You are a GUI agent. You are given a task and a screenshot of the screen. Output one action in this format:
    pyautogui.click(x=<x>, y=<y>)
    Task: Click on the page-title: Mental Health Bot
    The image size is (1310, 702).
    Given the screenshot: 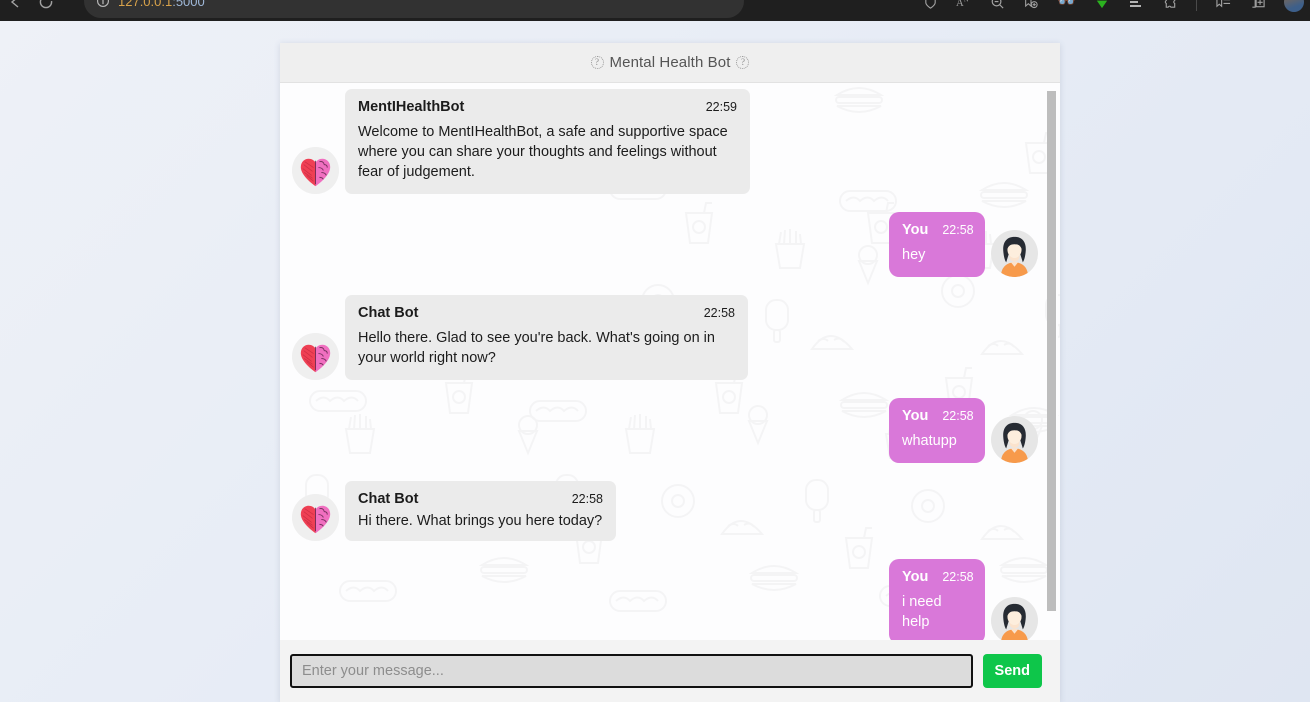 What is the action you would take?
    pyautogui.click(x=670, y=62)
    